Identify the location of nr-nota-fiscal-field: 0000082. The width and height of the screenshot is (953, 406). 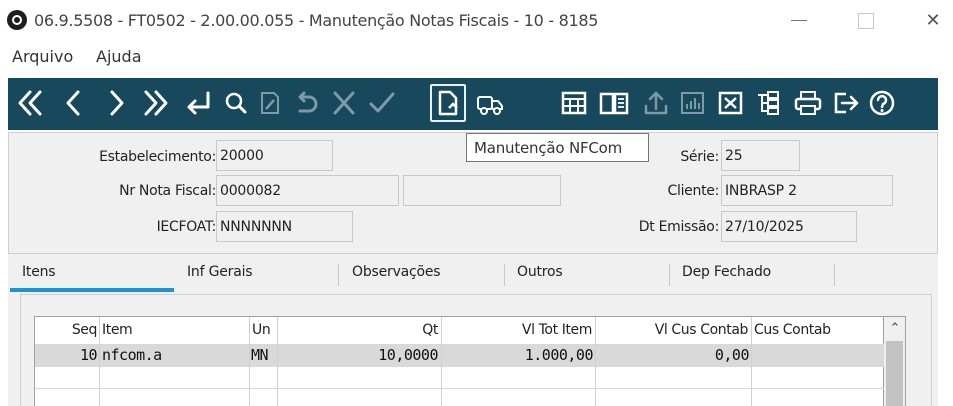
(307, 190).